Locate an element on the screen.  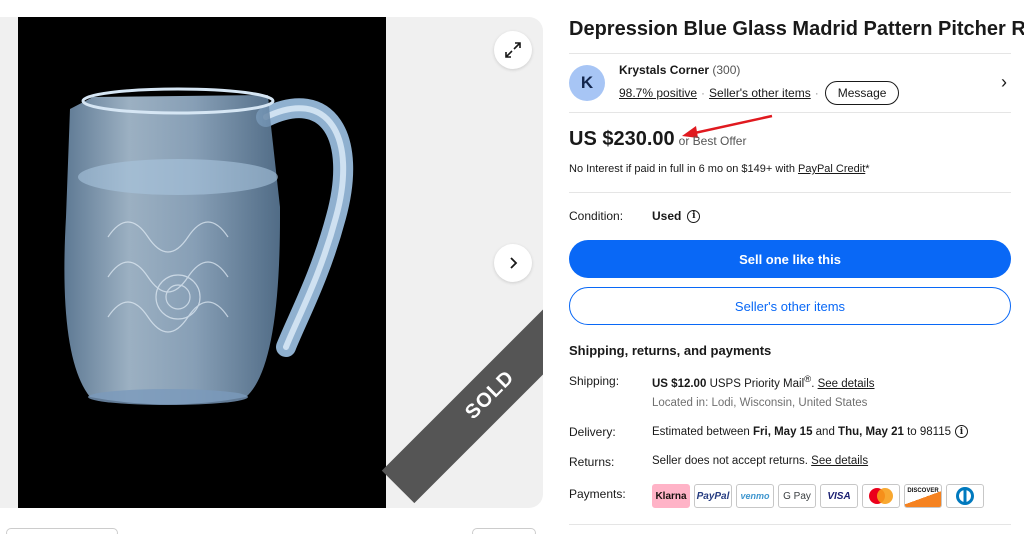
visa-icon: VISA is located at coordinates (839, 496).